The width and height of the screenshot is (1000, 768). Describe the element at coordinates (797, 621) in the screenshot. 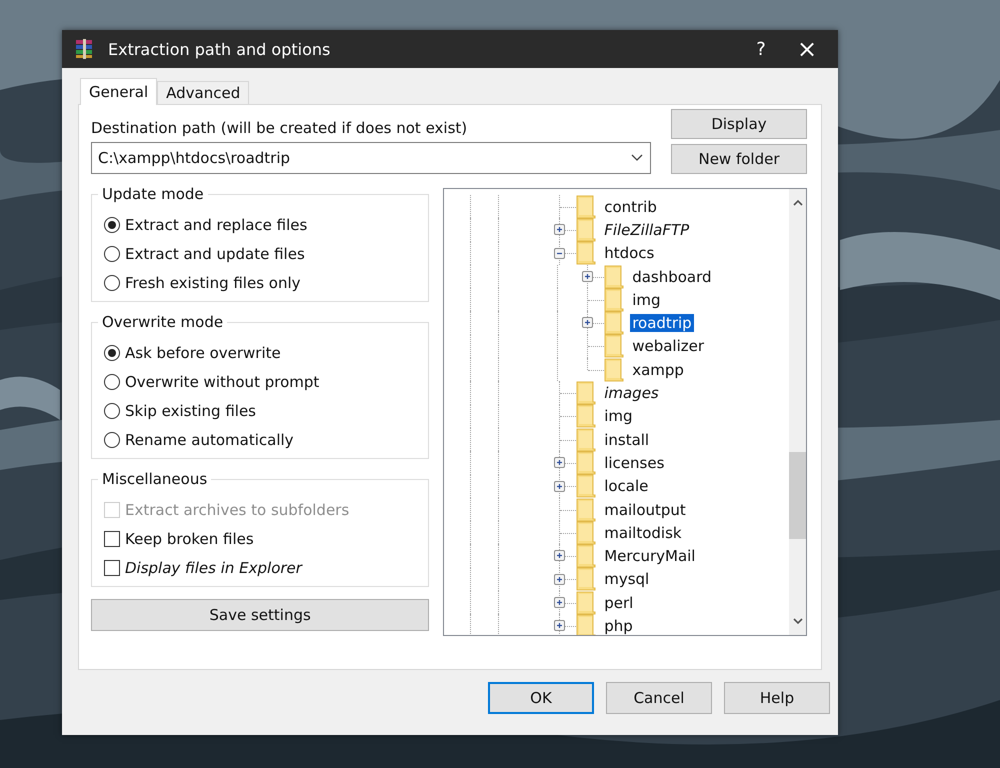

I see `scroll-down-icon` at that location.